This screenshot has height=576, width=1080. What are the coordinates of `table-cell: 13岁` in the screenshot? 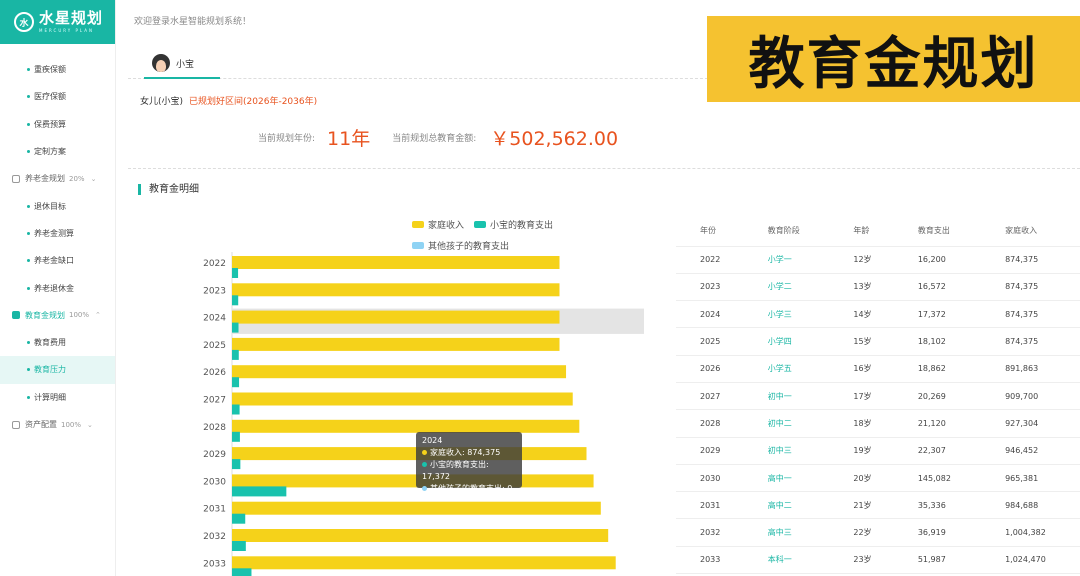 It's located at (861, 287).